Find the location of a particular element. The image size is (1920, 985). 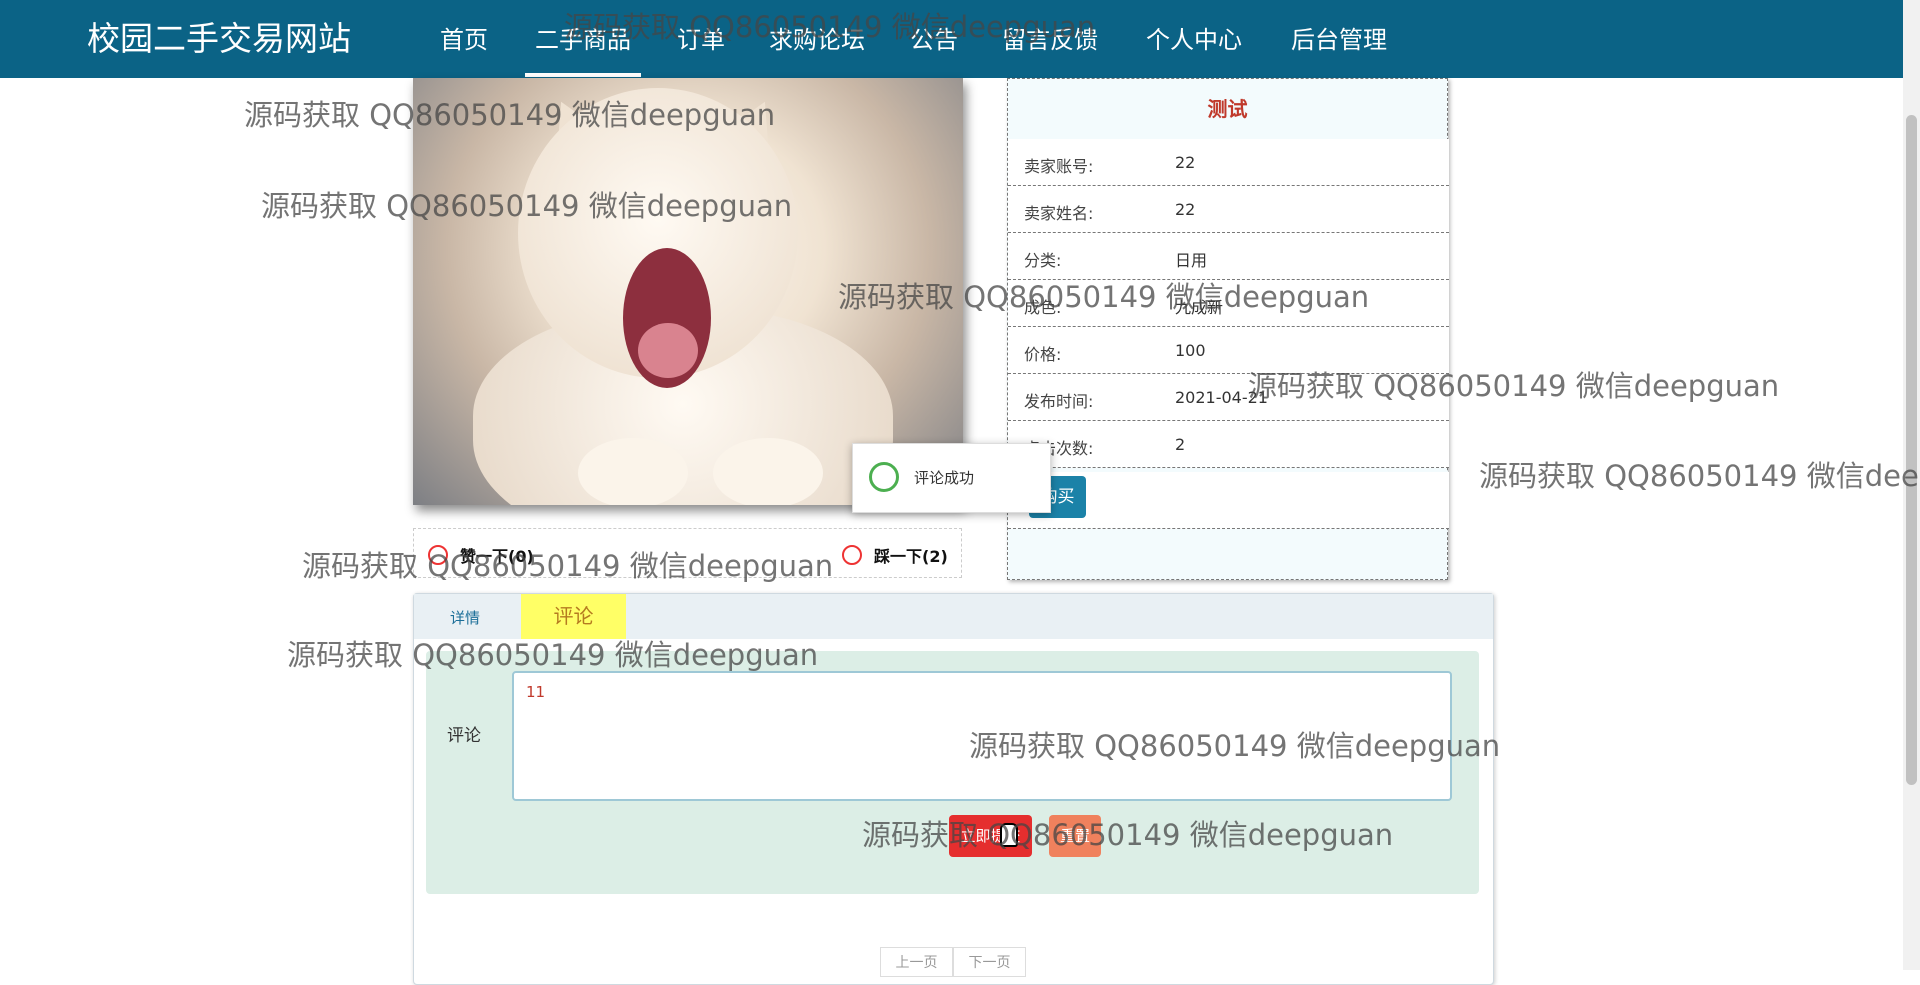

info-key: 价格: is located at coordinates (1043, 354).